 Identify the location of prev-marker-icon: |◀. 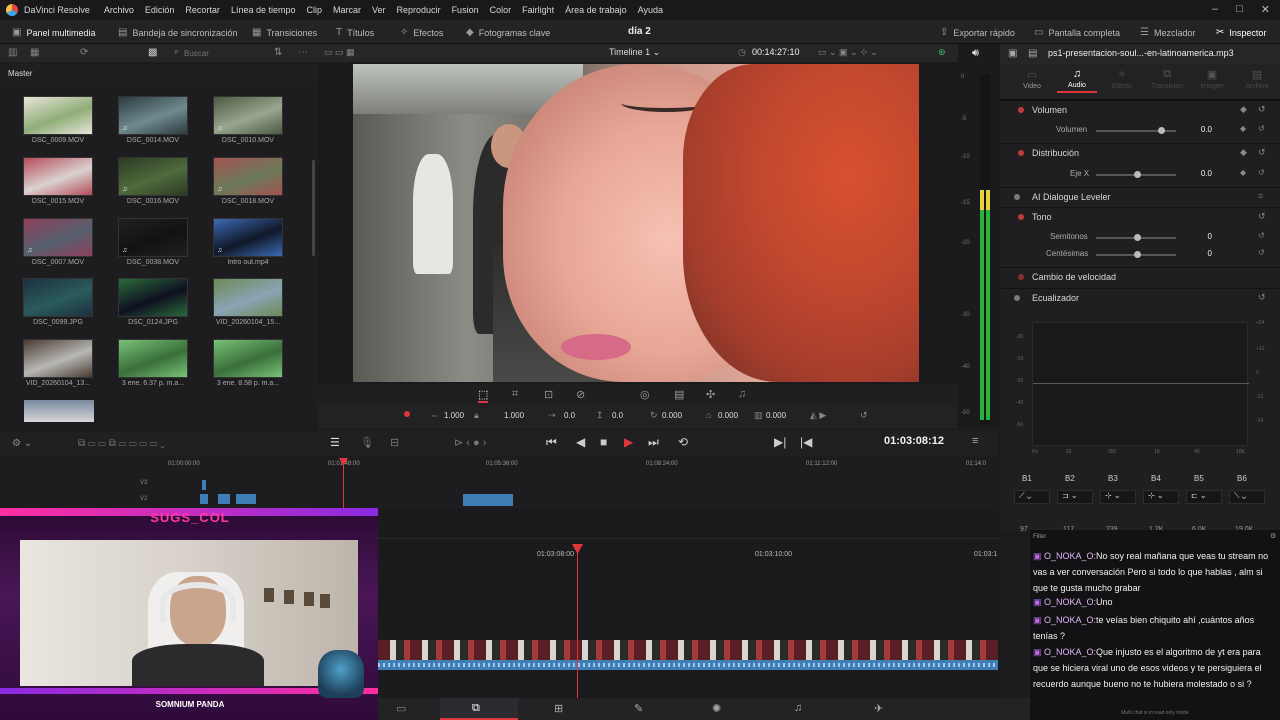
(806, 442).